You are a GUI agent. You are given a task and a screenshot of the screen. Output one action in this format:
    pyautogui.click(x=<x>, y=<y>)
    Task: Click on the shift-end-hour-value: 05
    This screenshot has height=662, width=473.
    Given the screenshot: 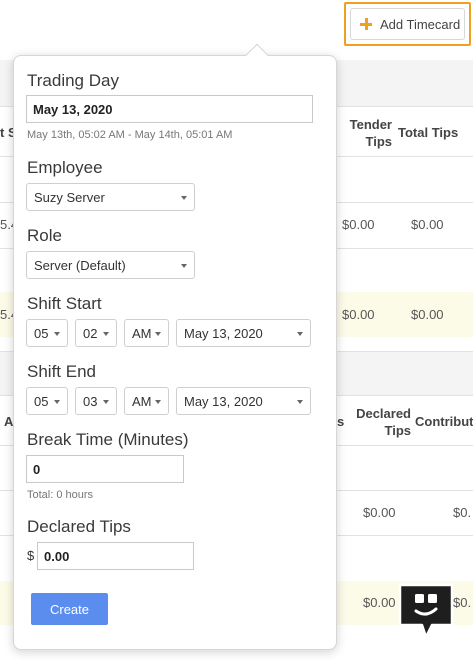 What is the action you would take?
    pyautogui.click(x=41, y=401)
    